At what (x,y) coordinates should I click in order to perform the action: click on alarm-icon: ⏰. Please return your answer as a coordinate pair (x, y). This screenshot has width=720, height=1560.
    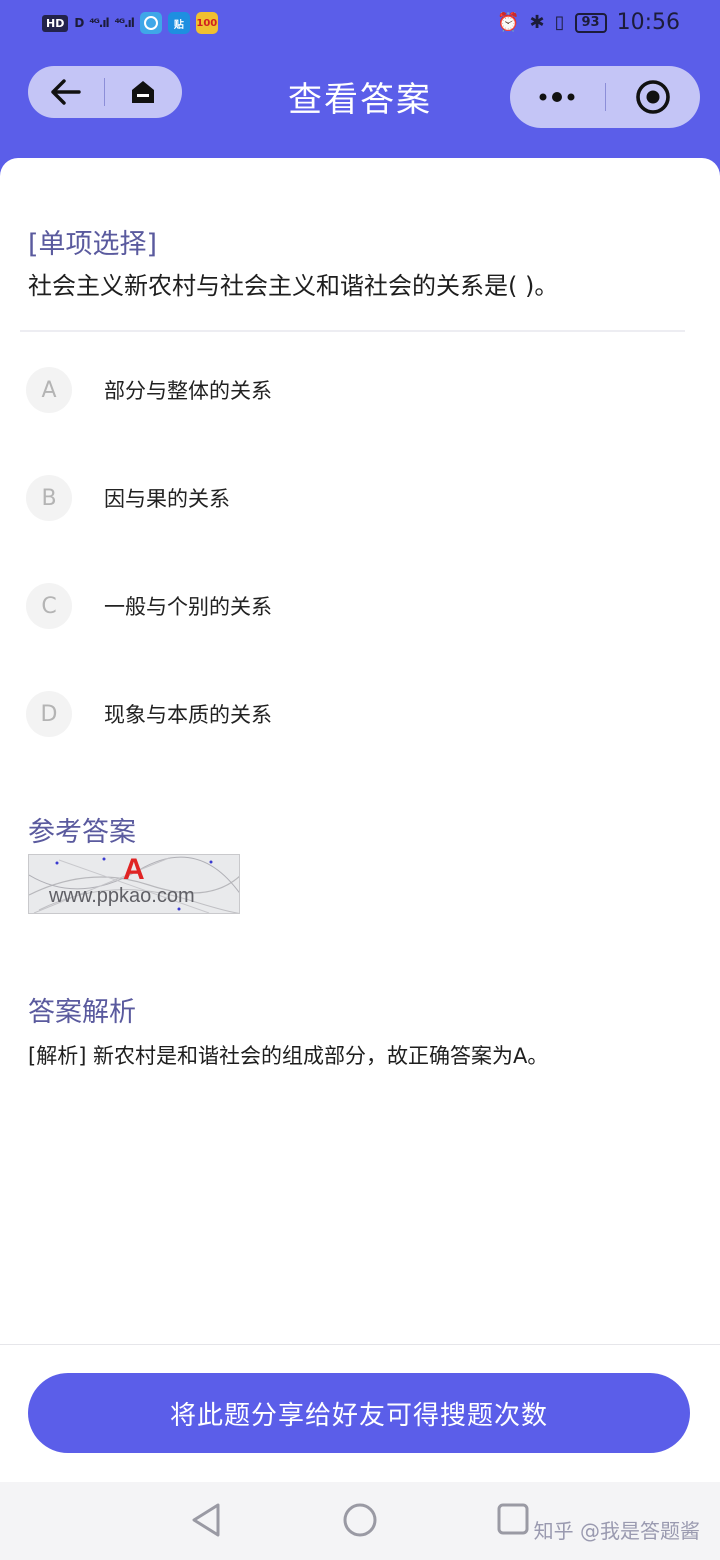
    Looking at the image, I should click on (508, 22).